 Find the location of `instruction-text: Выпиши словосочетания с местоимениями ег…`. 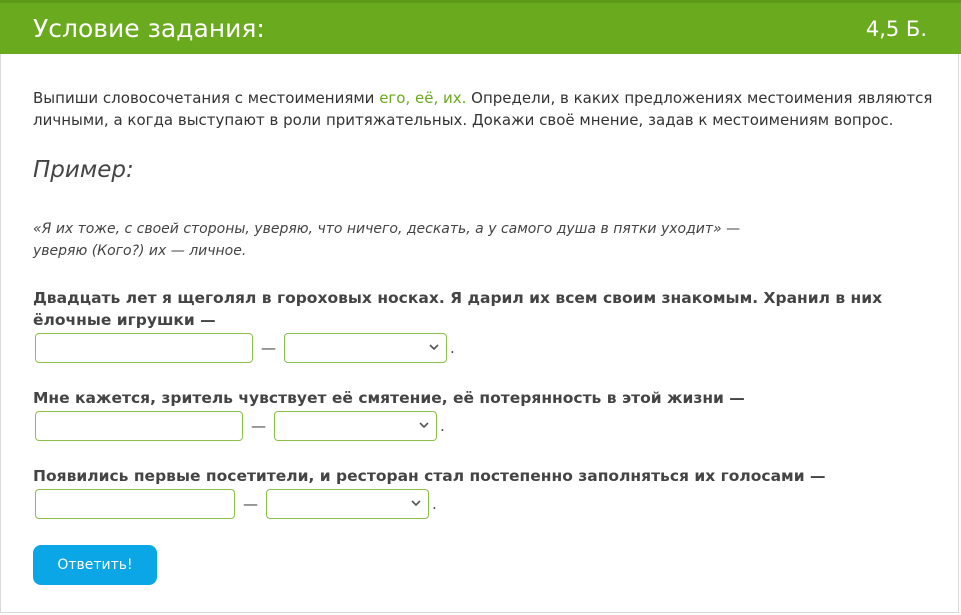

instruction-text: Выпиши словосочетания с местоимениями ег… is located at coordinates (483, 109).